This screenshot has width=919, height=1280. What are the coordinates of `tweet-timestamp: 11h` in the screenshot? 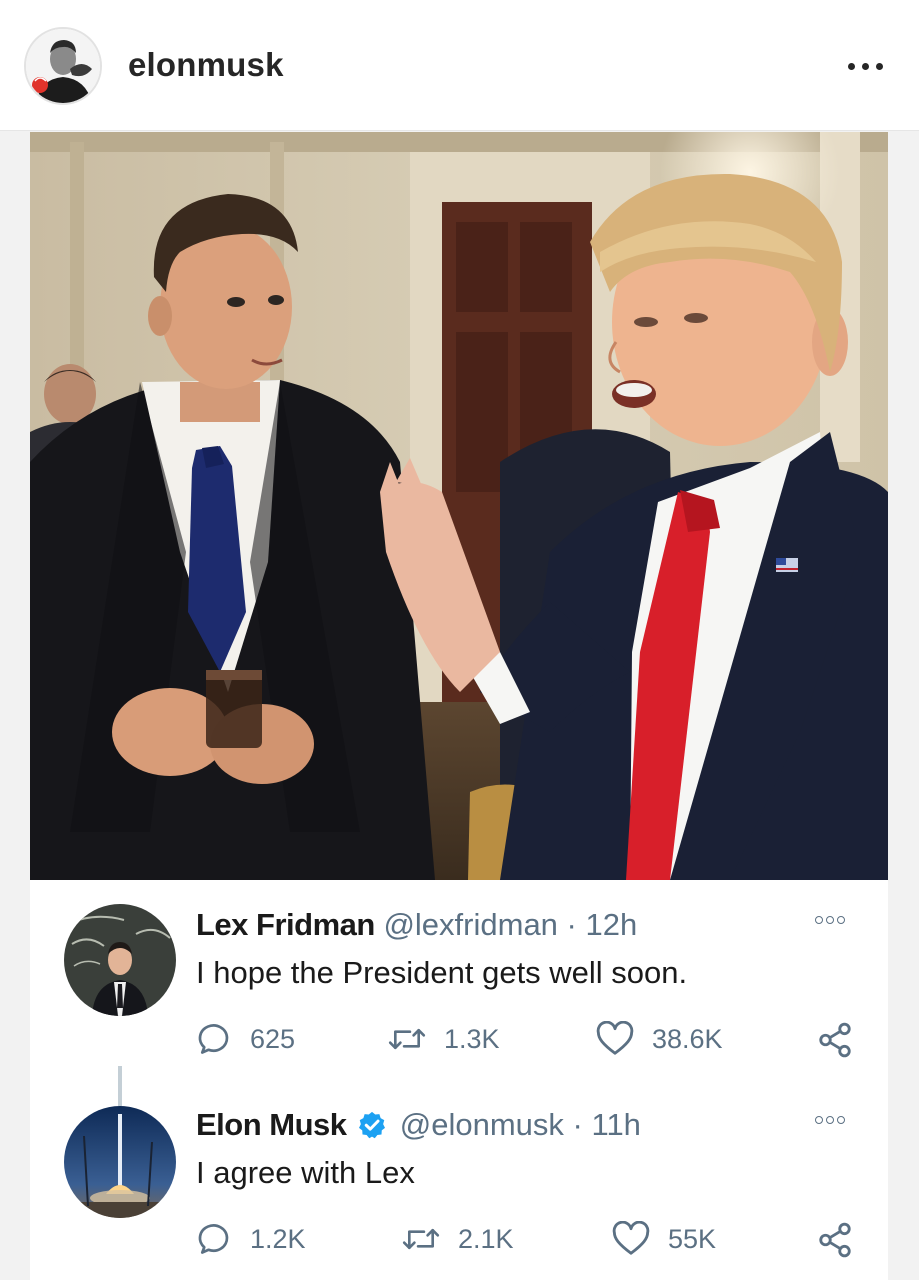 It's located at (616, 1124).